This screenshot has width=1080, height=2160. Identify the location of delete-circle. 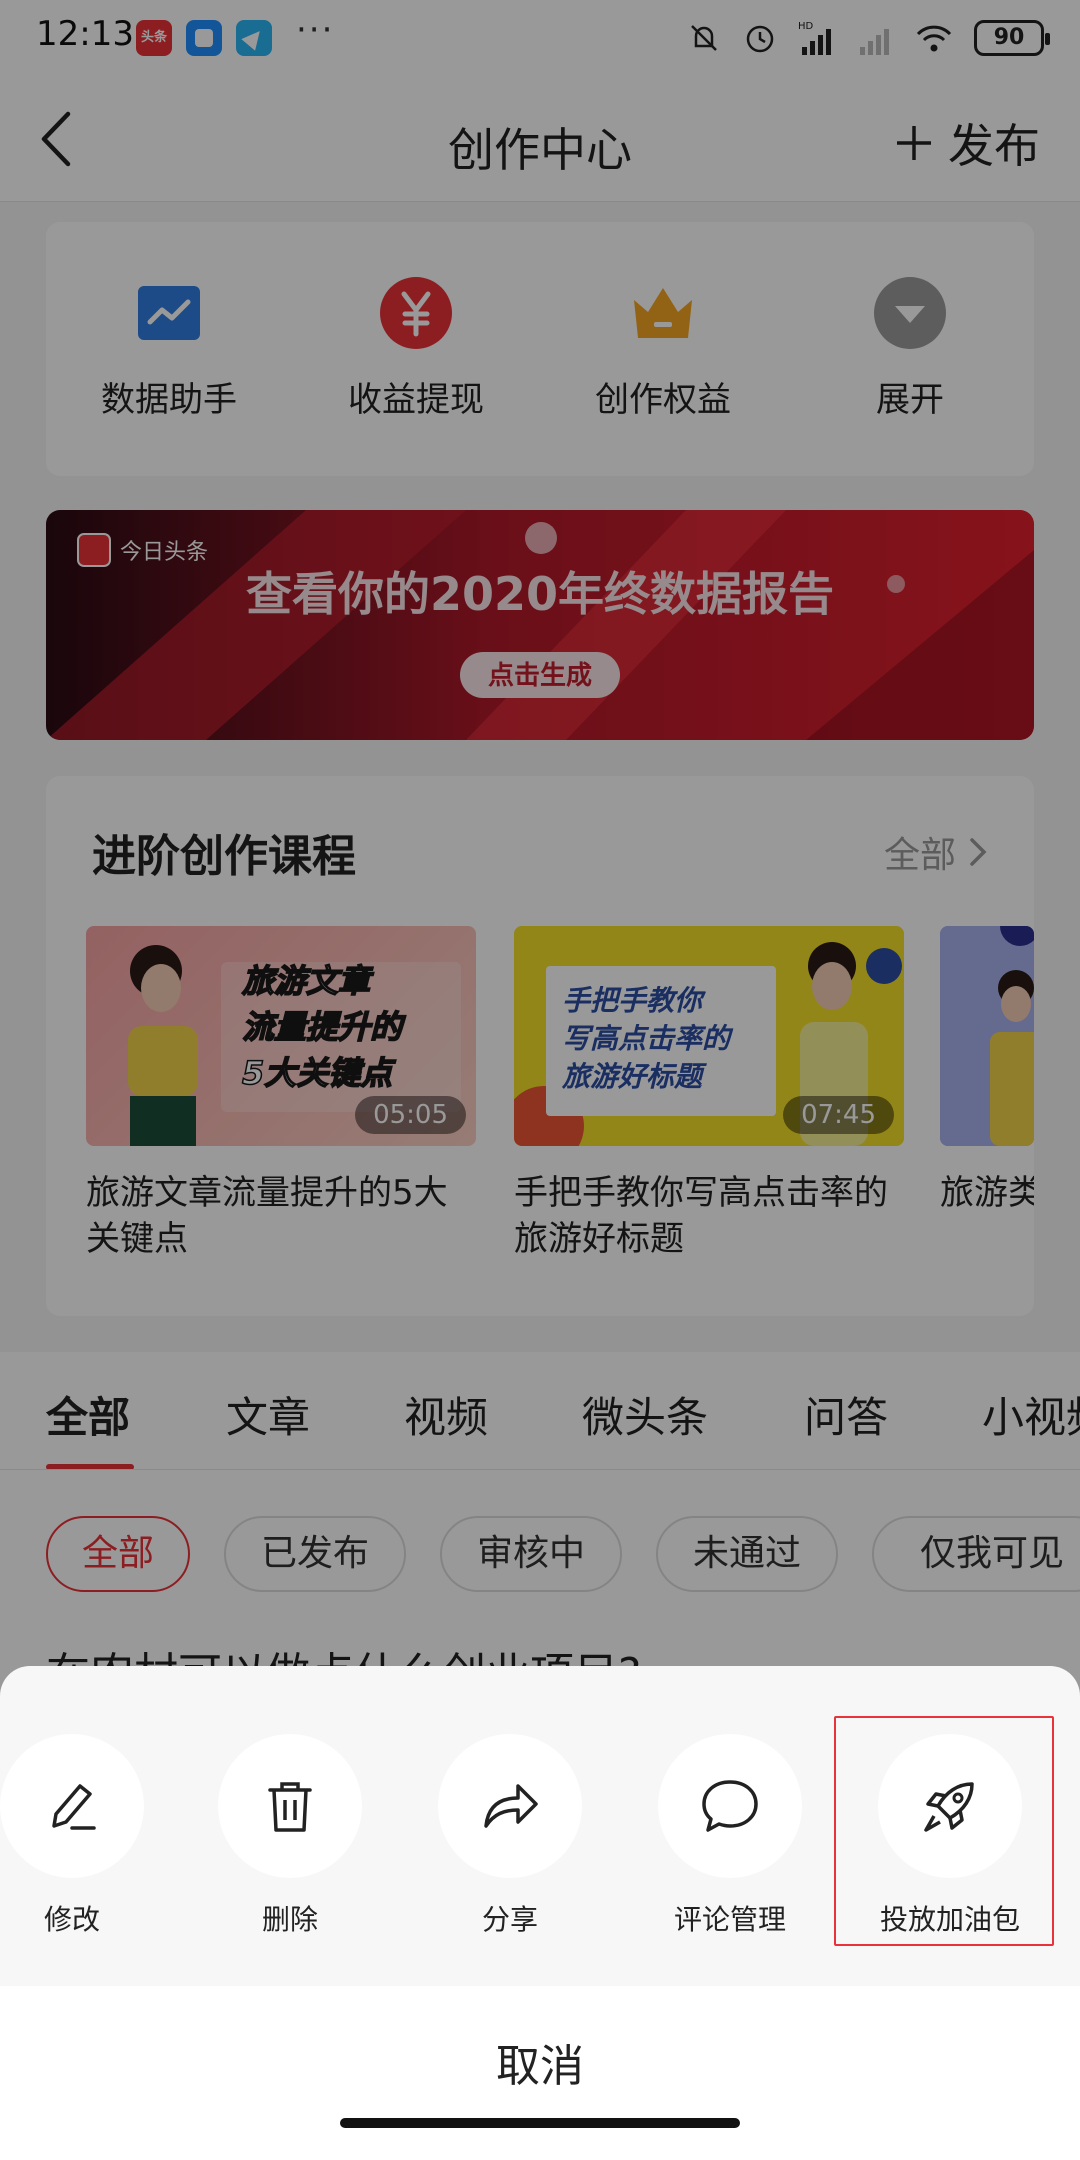
(290, 1806).